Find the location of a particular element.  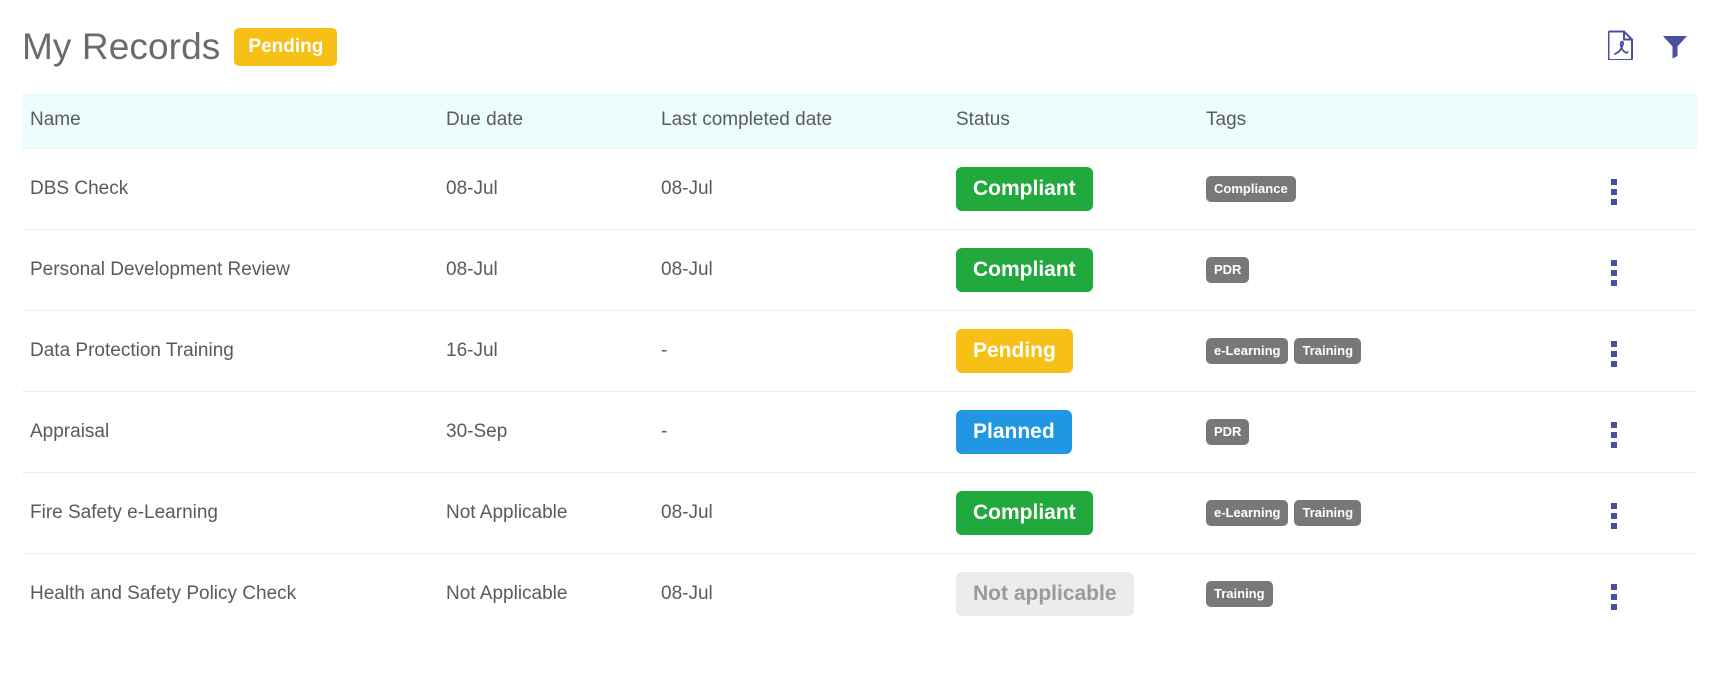

cell-status: Pending is located at coordinates (1081, 351).